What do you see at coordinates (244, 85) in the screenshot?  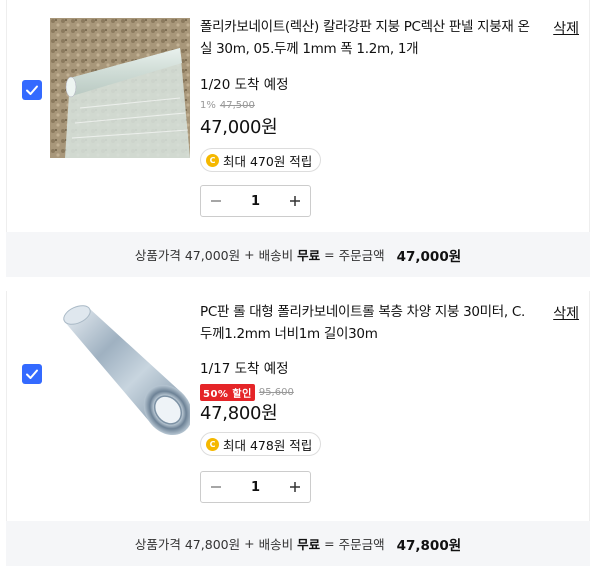 I see `delivery-date: 1/20 도착 예정` at bounding box center [244, 85].